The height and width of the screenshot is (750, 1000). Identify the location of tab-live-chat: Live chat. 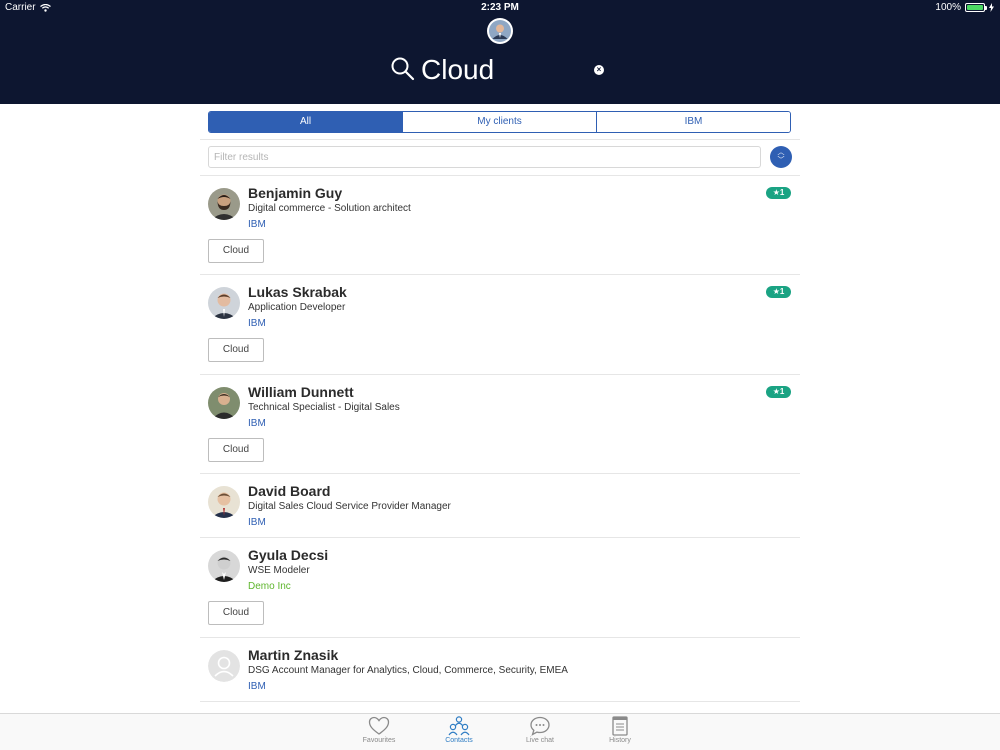
(540, 733).